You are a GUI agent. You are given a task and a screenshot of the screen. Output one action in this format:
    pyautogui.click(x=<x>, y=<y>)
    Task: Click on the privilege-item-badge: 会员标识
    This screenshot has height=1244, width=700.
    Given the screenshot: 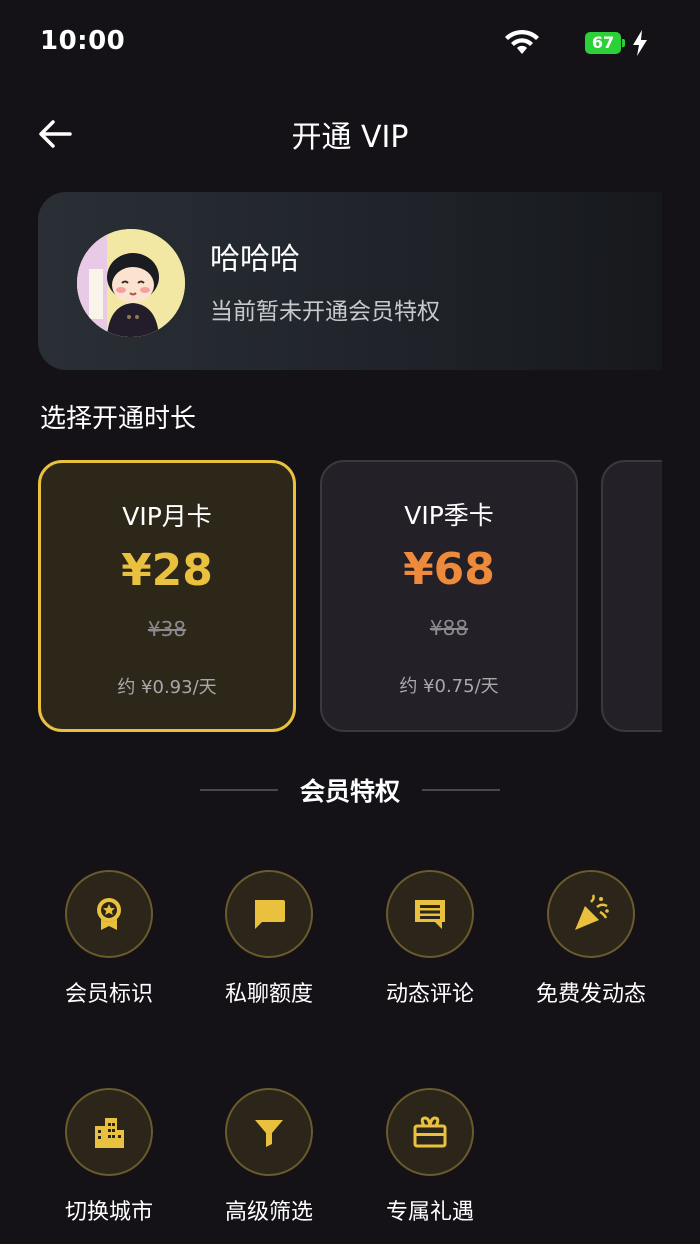 What is the action you would take?
    pyautogui.click(x=109, y=939)
    